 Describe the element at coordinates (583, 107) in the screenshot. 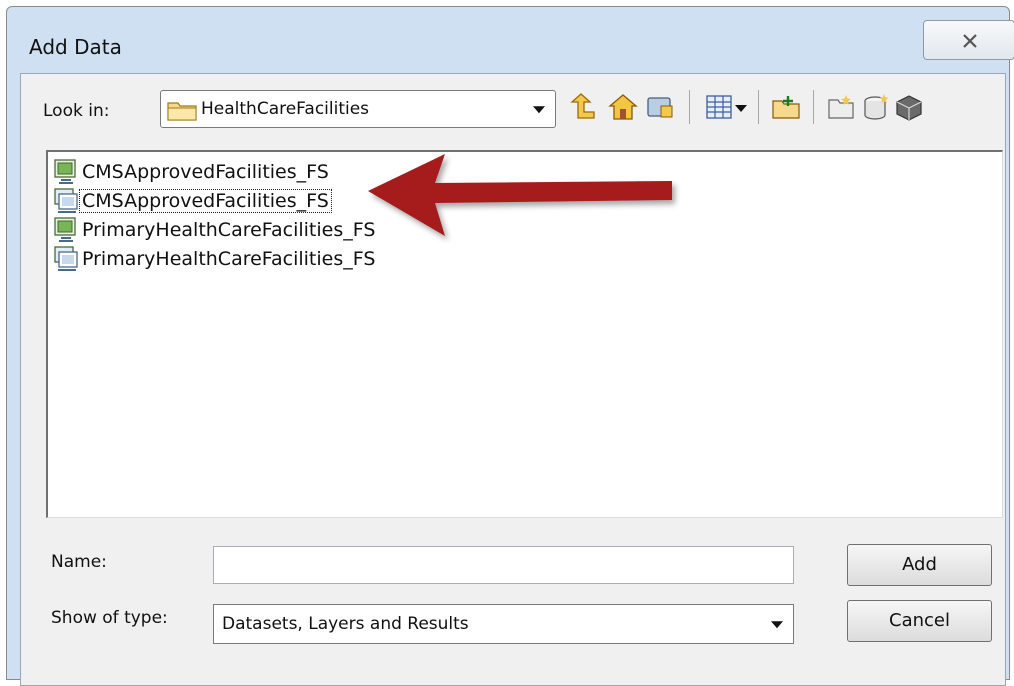

I see `up-one-level-icon` at that location.